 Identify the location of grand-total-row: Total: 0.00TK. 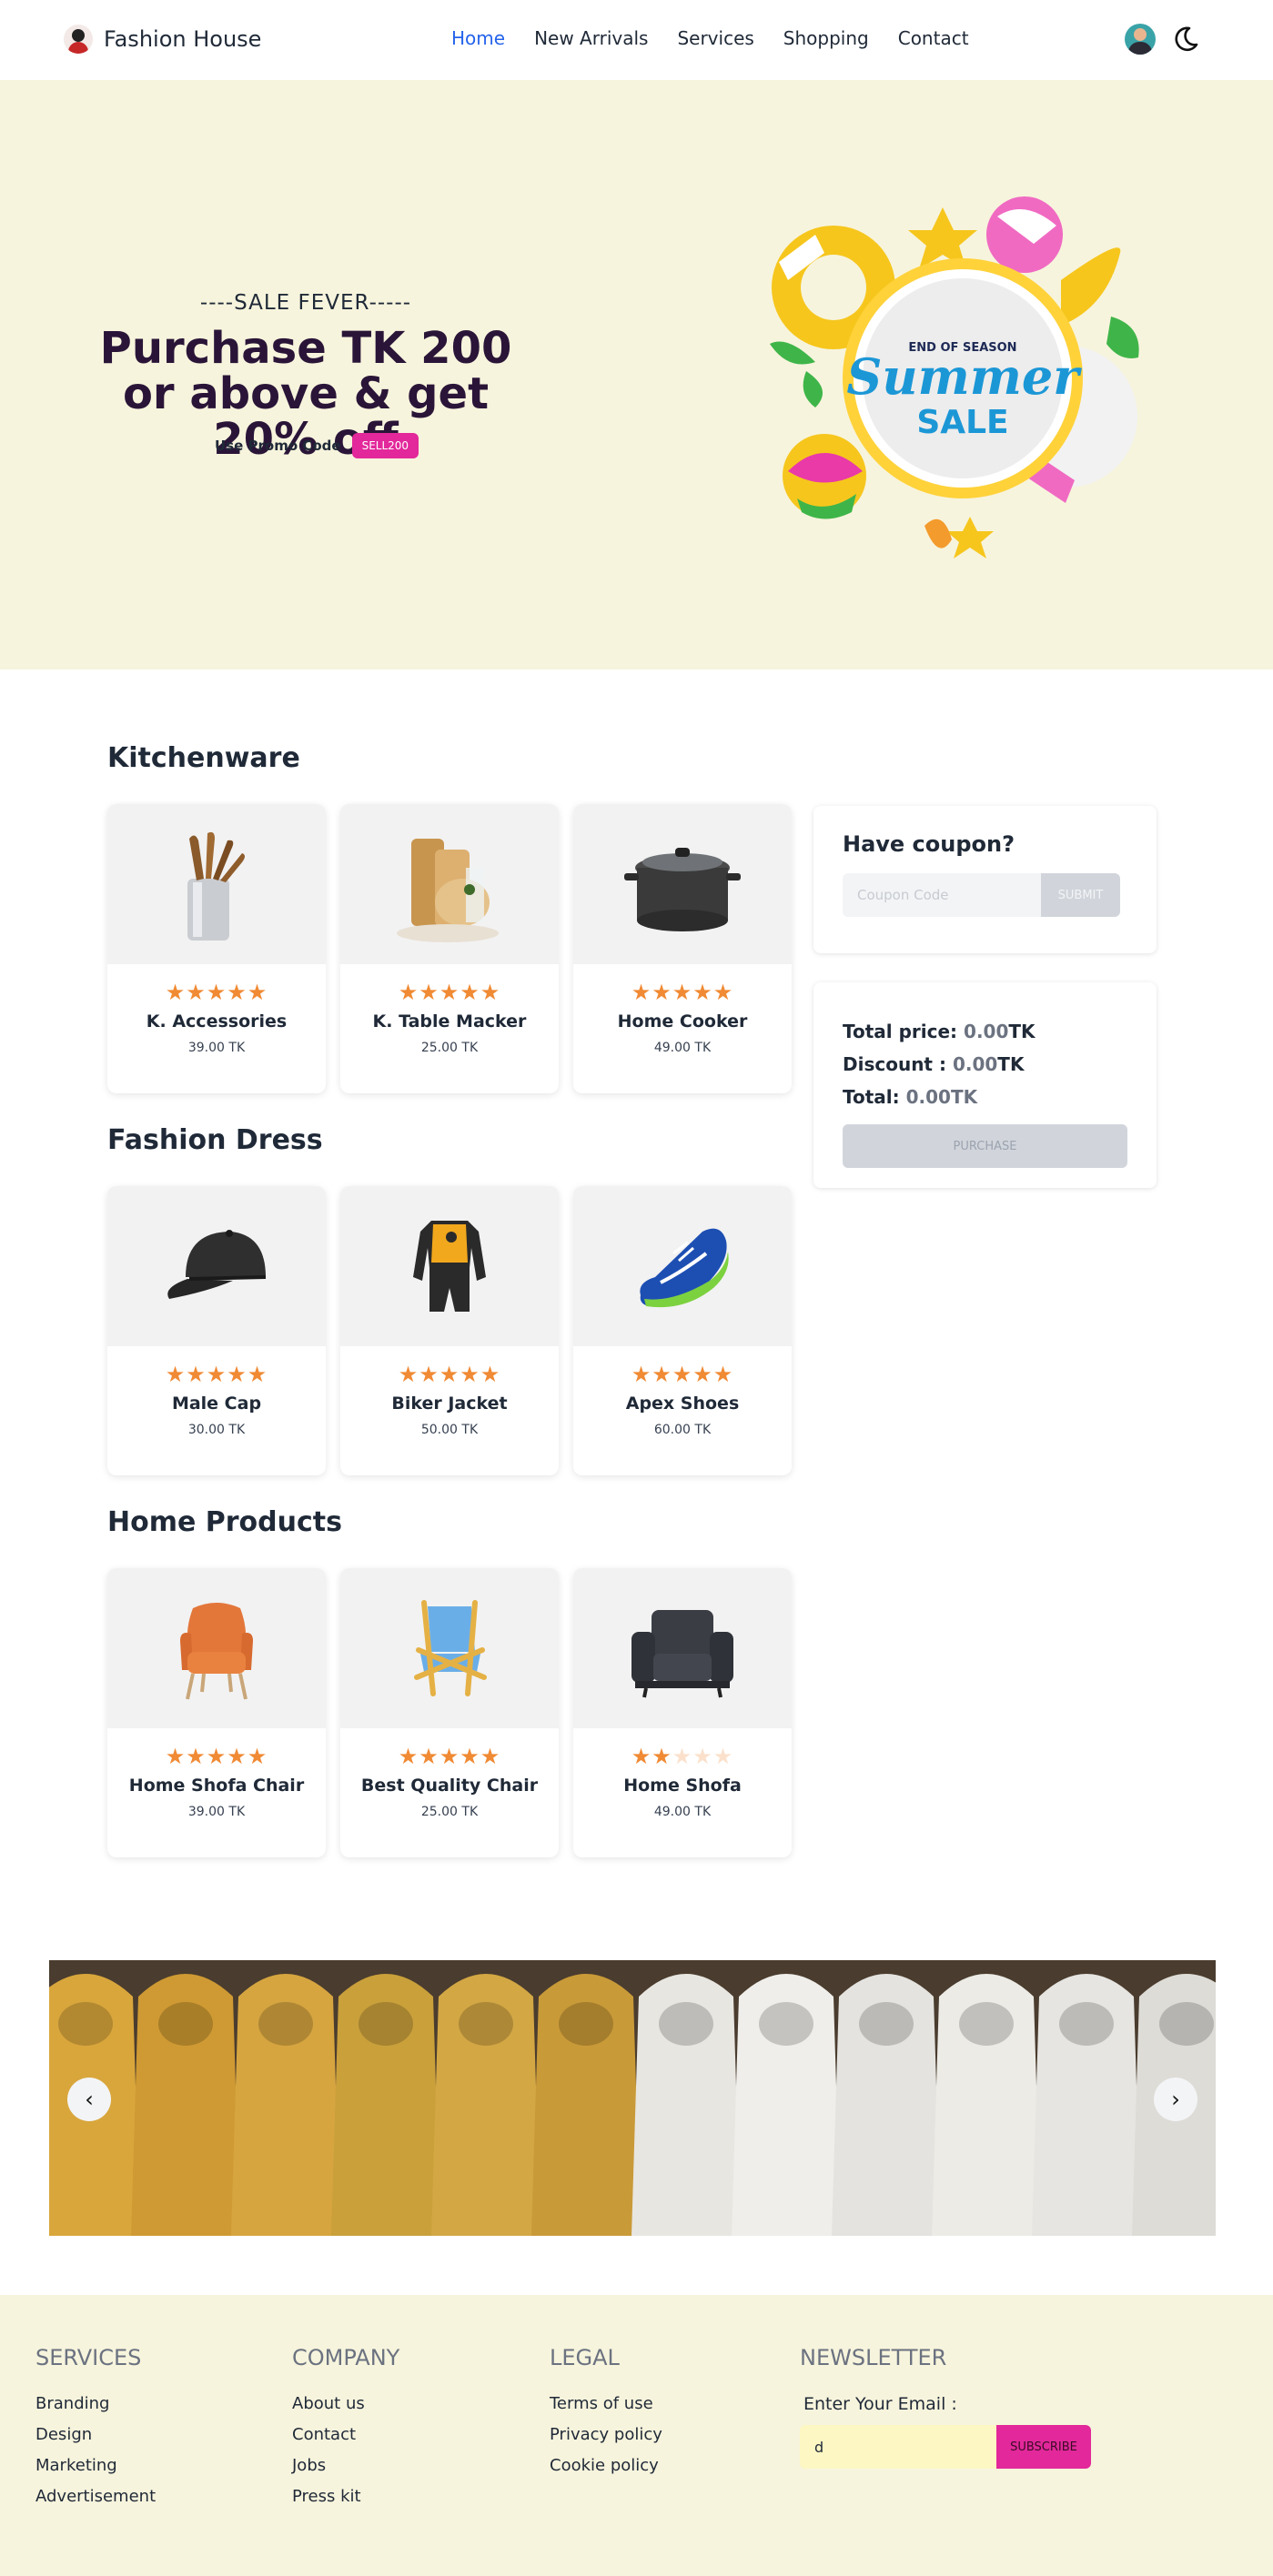
(910, 1097).